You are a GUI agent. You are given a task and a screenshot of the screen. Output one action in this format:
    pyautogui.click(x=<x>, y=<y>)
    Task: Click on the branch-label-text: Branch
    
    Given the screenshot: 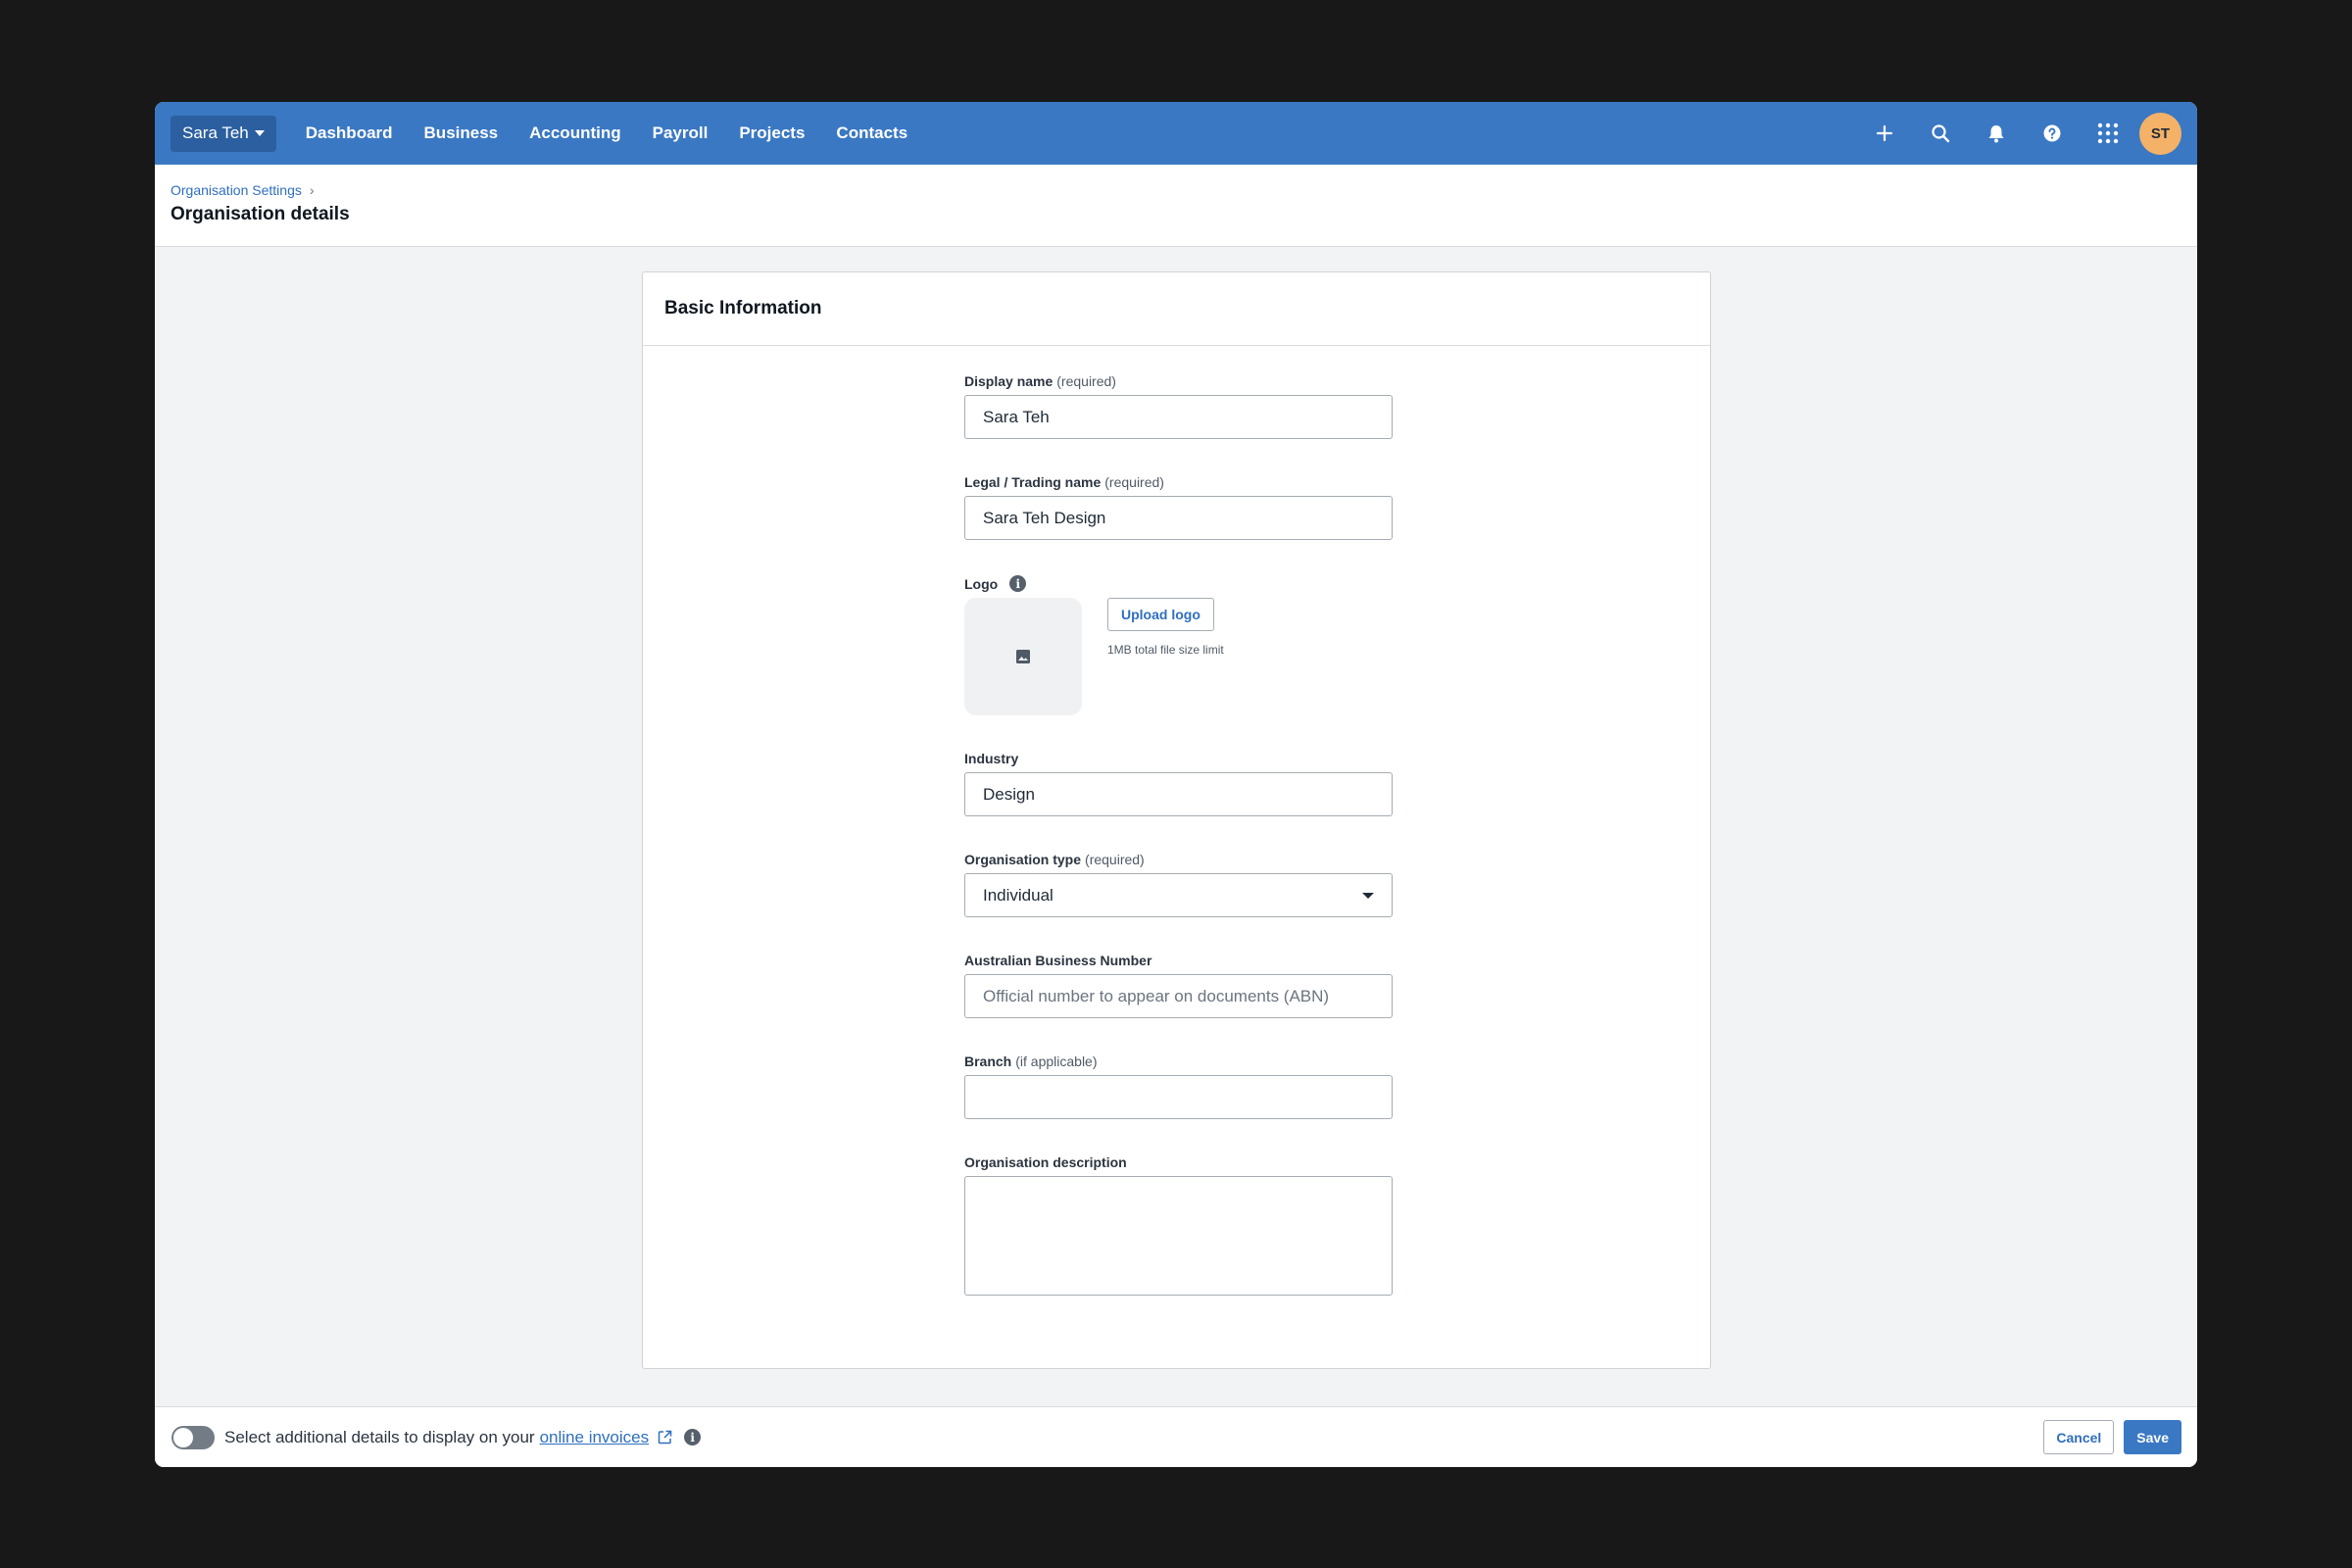 What is the action you would take?
    pyautogui.click(x=988, y=1061)
    